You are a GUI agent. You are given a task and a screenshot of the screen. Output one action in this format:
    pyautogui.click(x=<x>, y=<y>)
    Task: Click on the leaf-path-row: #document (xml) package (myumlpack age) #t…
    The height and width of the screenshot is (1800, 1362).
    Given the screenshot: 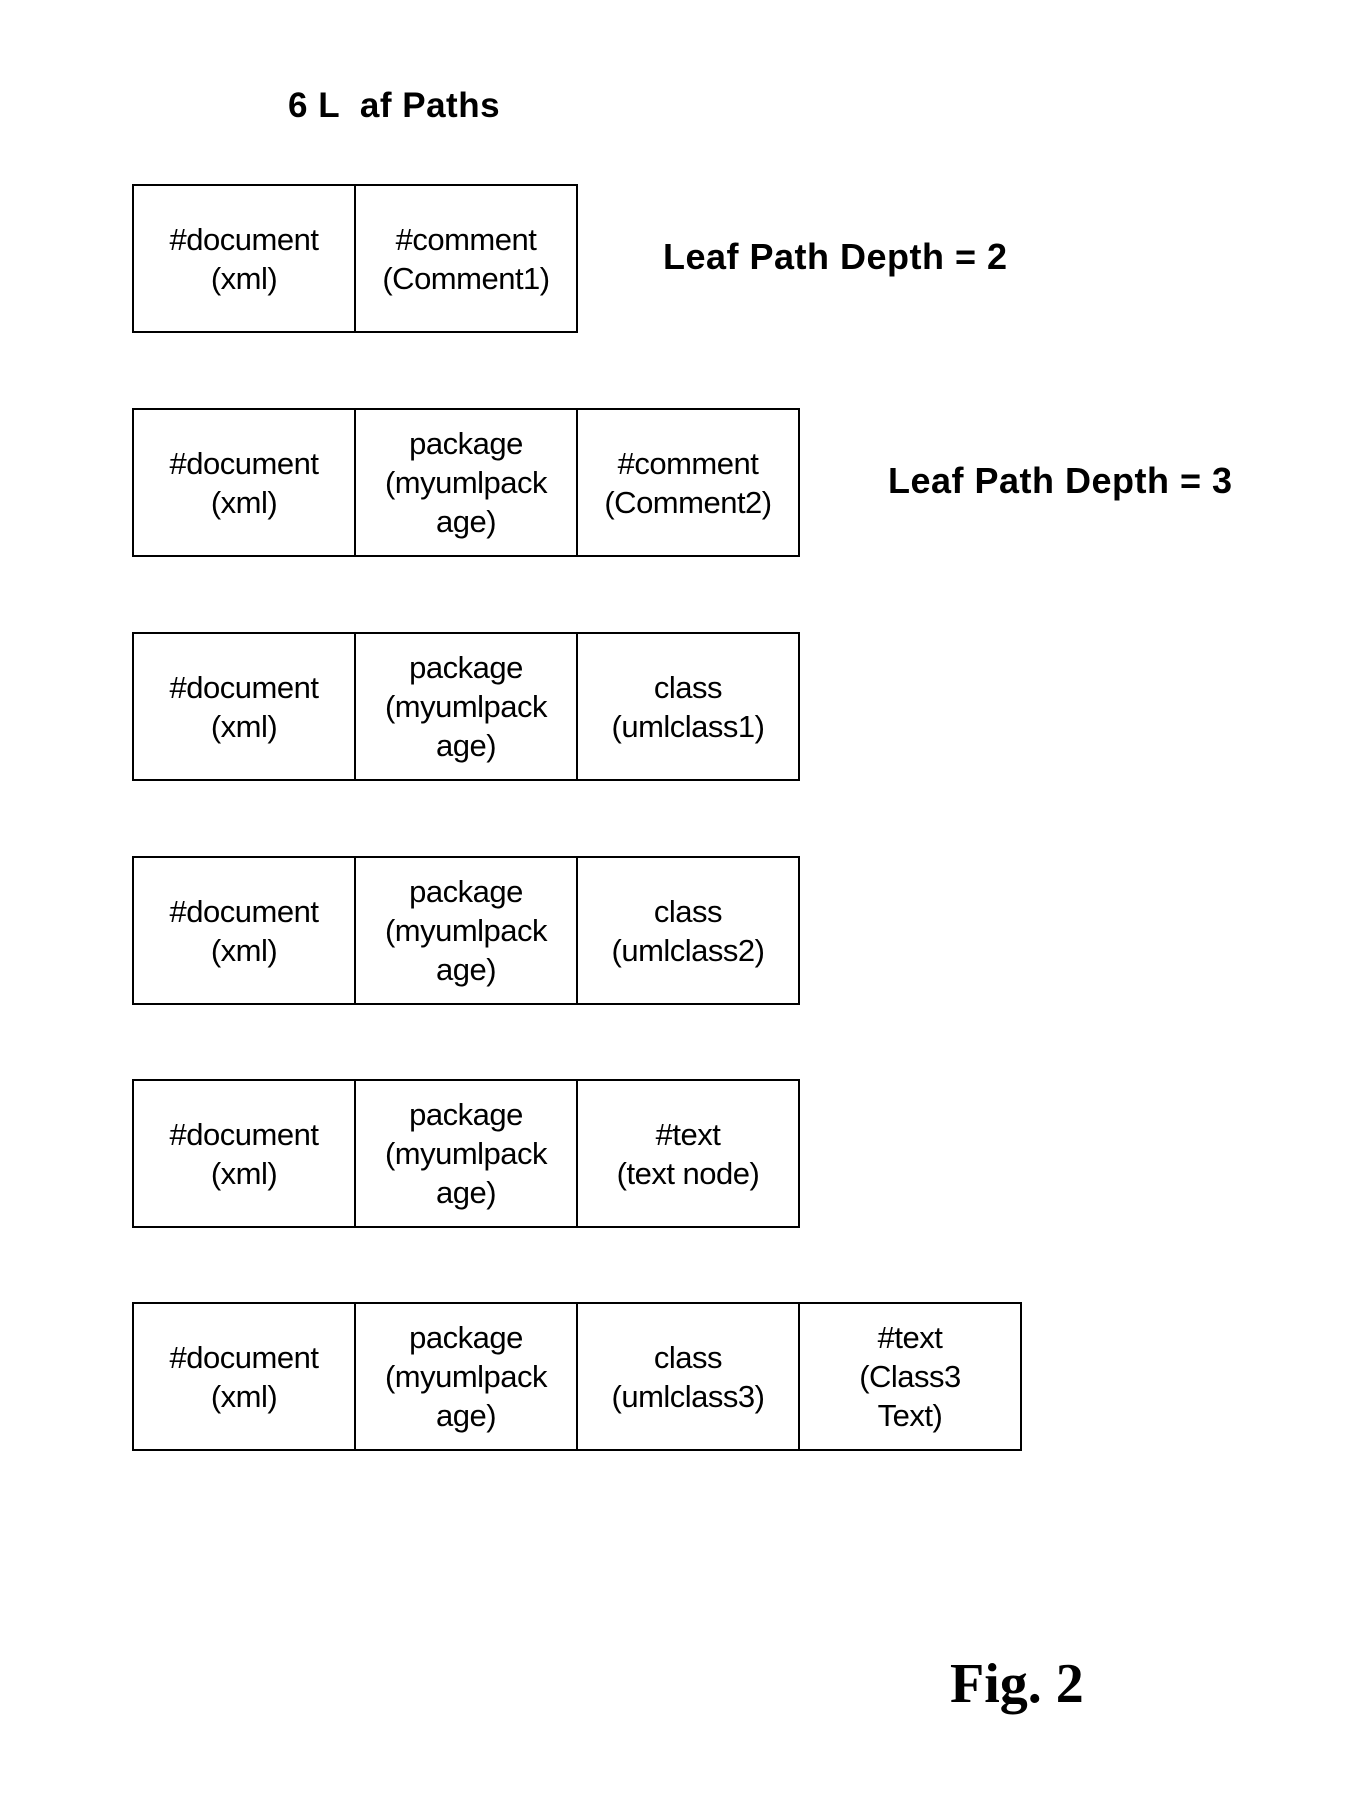 What is the action you would take?
    pyautogui.click(x=466, y=1153)
    